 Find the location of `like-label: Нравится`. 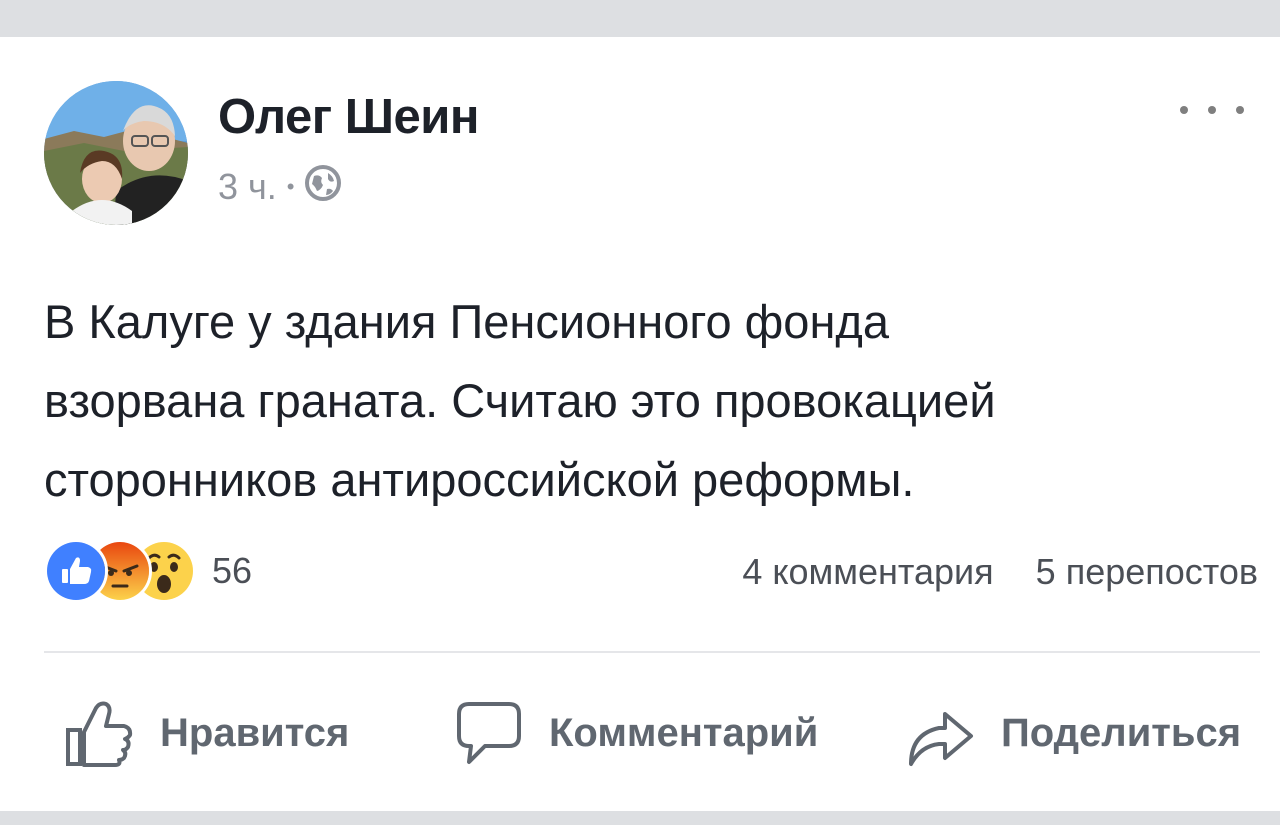

like-label: Нравится is located at coordinates (255, 732).